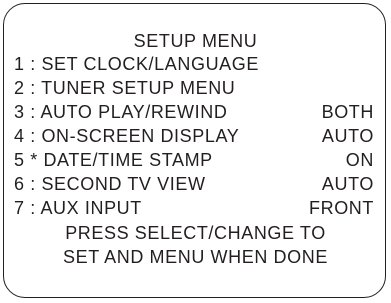 This screenshot has height=303, width=391. What do you see at coordinates (138, 88) in the screenshot?
I see `menu-item-label: TUNER SETUP MENU` at bounding box center [138, 88].